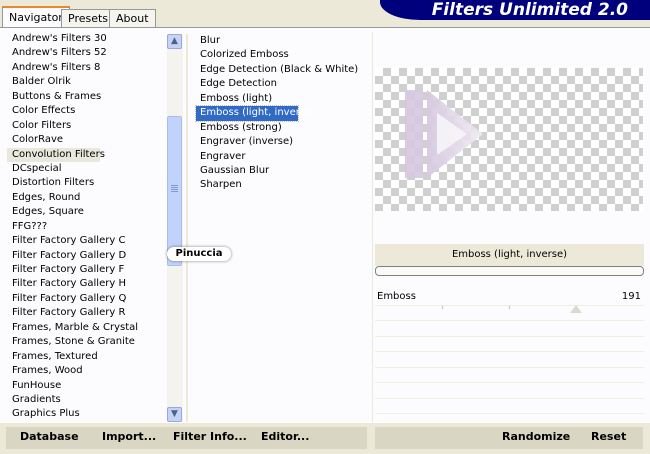 Image resolution: width=650 pixels, height=454 pixels. Describe the element at coordinates (36, 17) in the screenshot. I see `tab-navigator: Navigator` at that location.